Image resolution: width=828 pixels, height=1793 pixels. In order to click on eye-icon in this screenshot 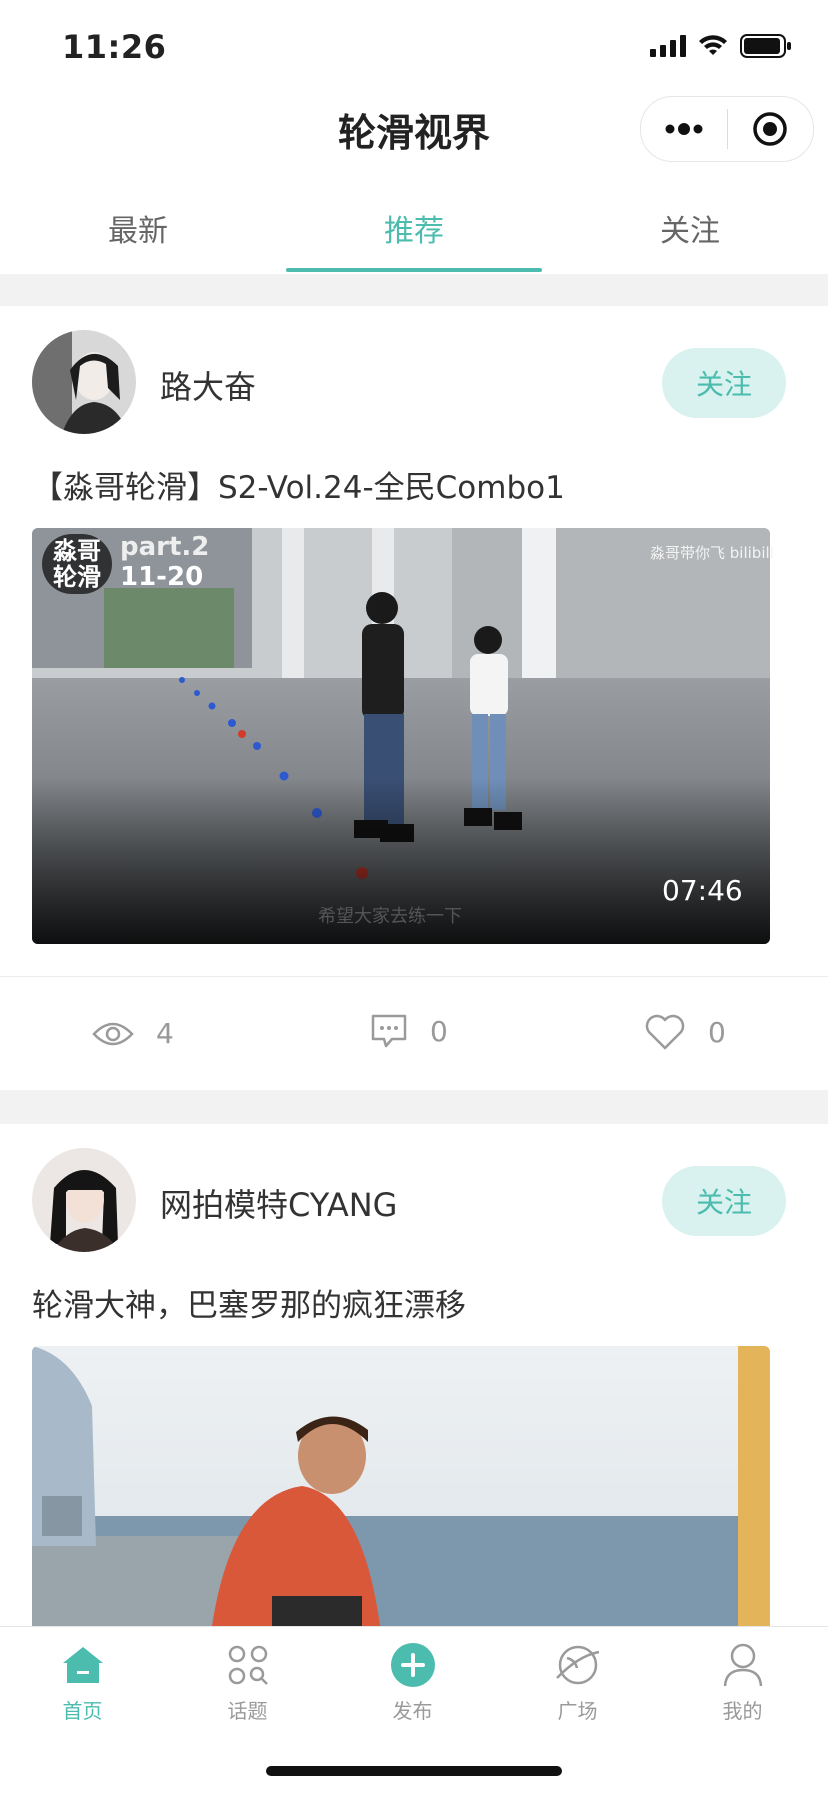, I will do `click(113, 1033)`.